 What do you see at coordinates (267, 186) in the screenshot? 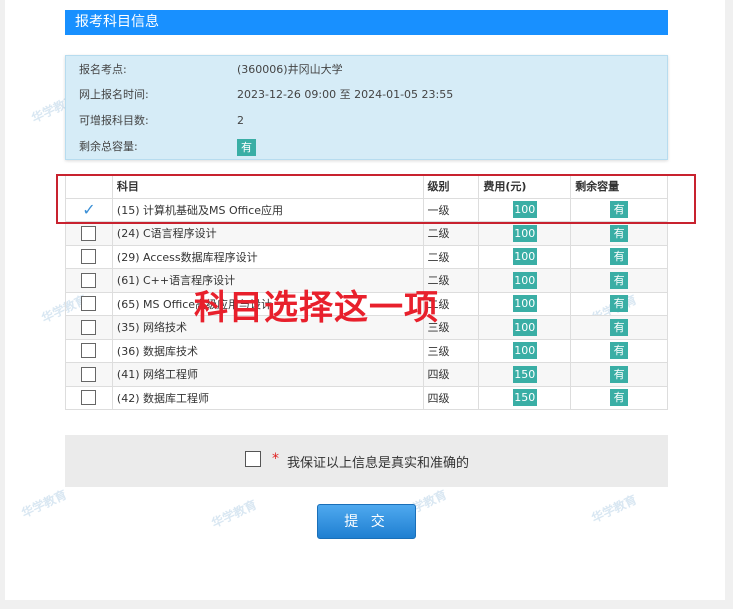
I see `header-subject: 科目` at bounding box center [267, 186].